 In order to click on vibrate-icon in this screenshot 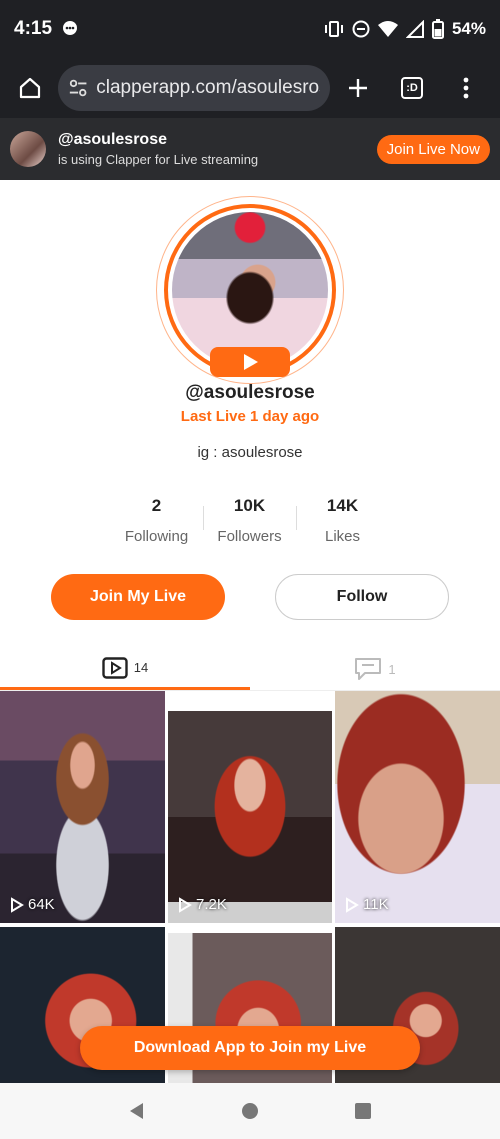, I will do `click(333, 29)`.